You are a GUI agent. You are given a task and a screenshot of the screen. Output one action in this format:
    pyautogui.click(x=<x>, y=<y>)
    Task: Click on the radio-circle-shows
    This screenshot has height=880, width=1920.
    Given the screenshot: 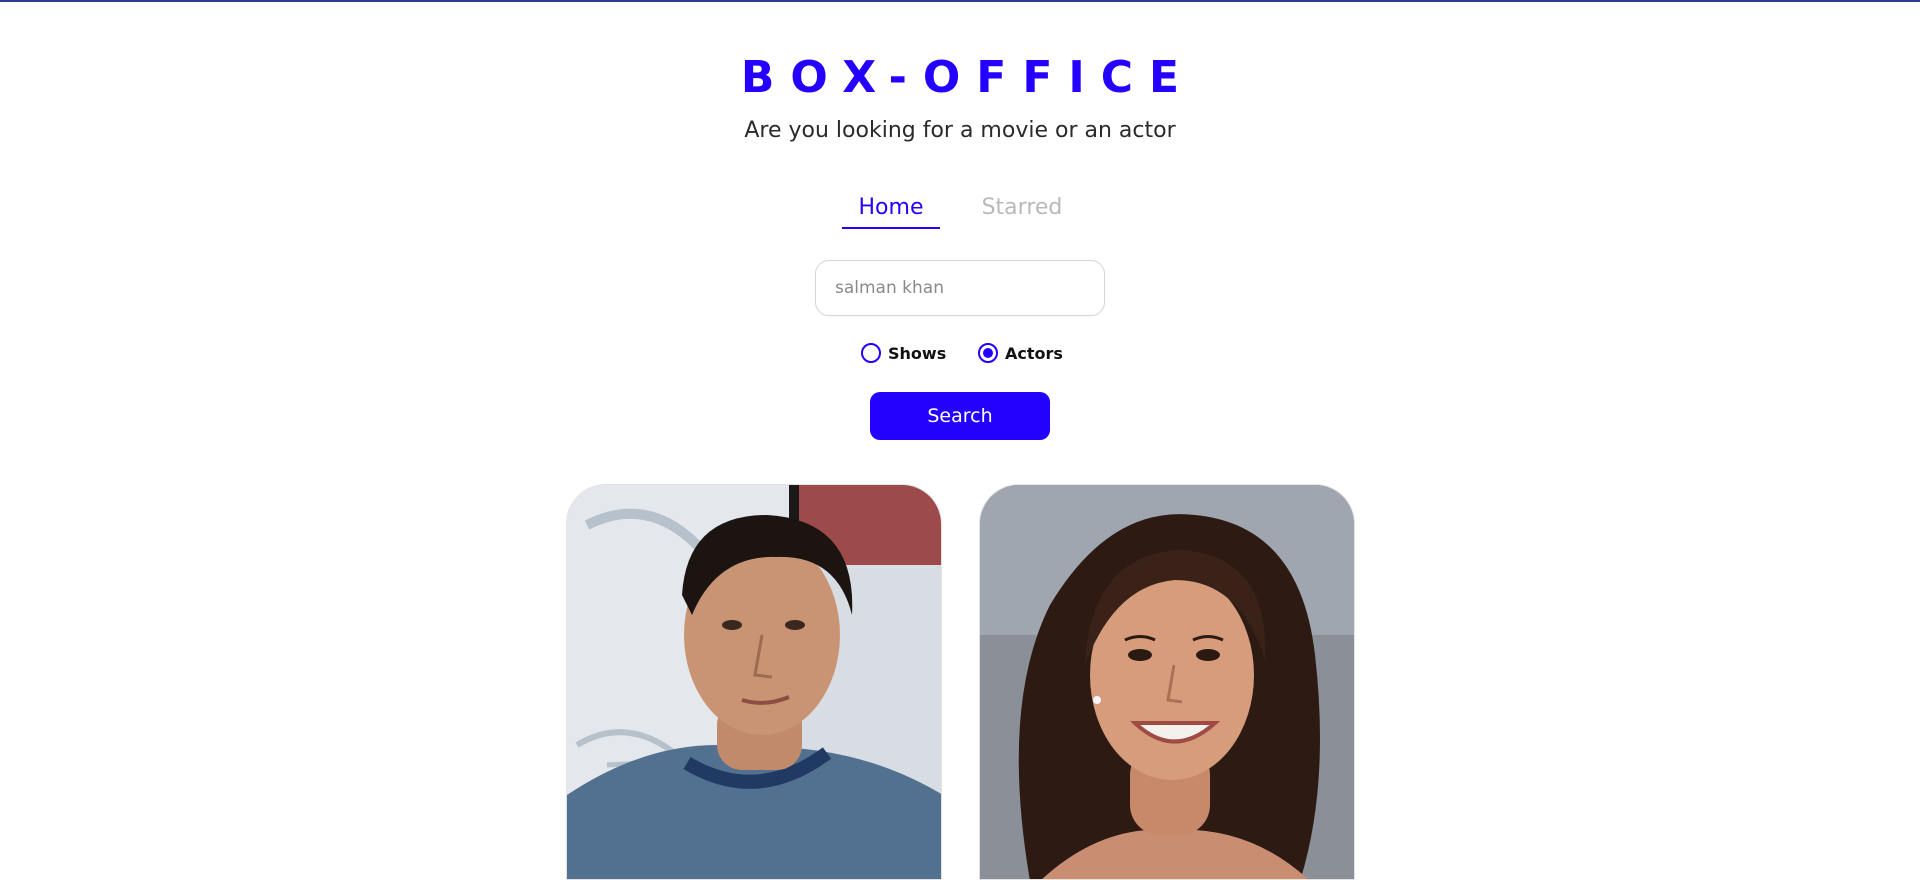 What is the action you would take?
    pyautogui.click(x=871, y=353)
    